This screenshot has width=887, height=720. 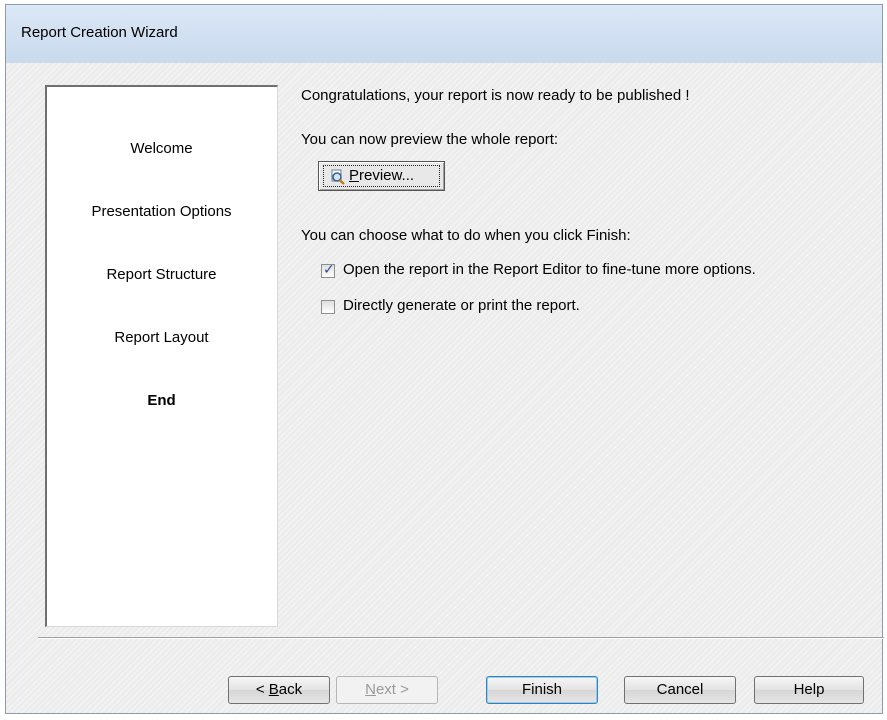 What do you see at coordinates (430, 139) in the screenshot?
I see `preview-prompt: You can now preview the whole report:` at bounding box center [430, 139].